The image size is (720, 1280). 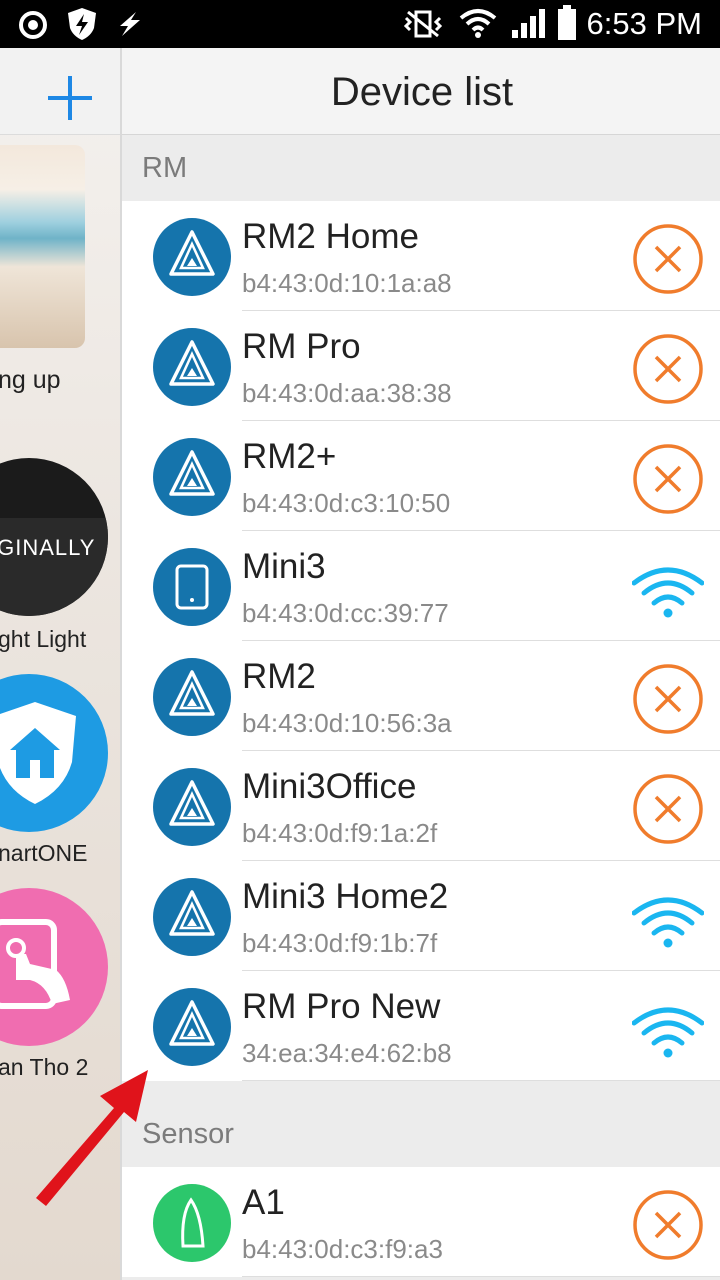 What do you see at coordinates (35, 964) in the screenshot?
I see `tablet-touch-icon` at bounding box center [35, 964].